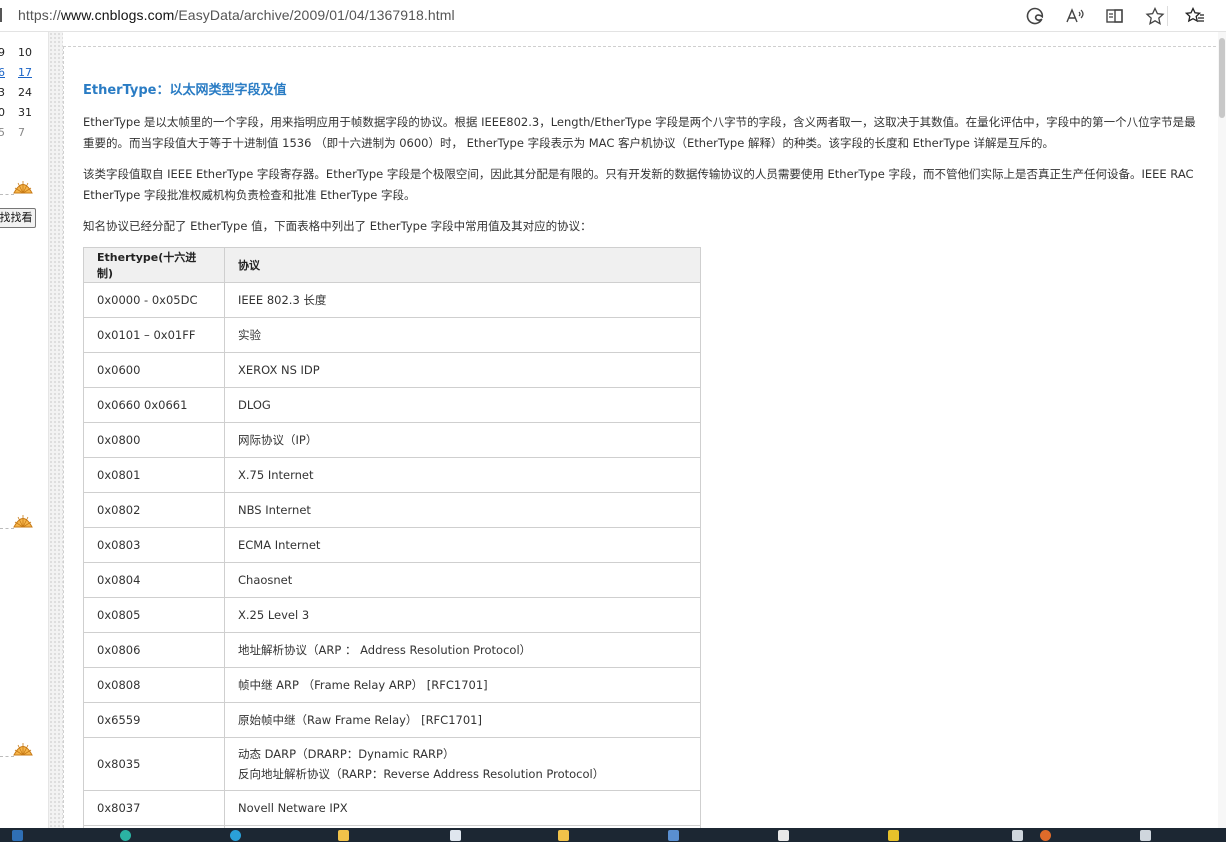 This screenshot has height=842, width=1226. I want to click on browser-icon, so click(235, 835).